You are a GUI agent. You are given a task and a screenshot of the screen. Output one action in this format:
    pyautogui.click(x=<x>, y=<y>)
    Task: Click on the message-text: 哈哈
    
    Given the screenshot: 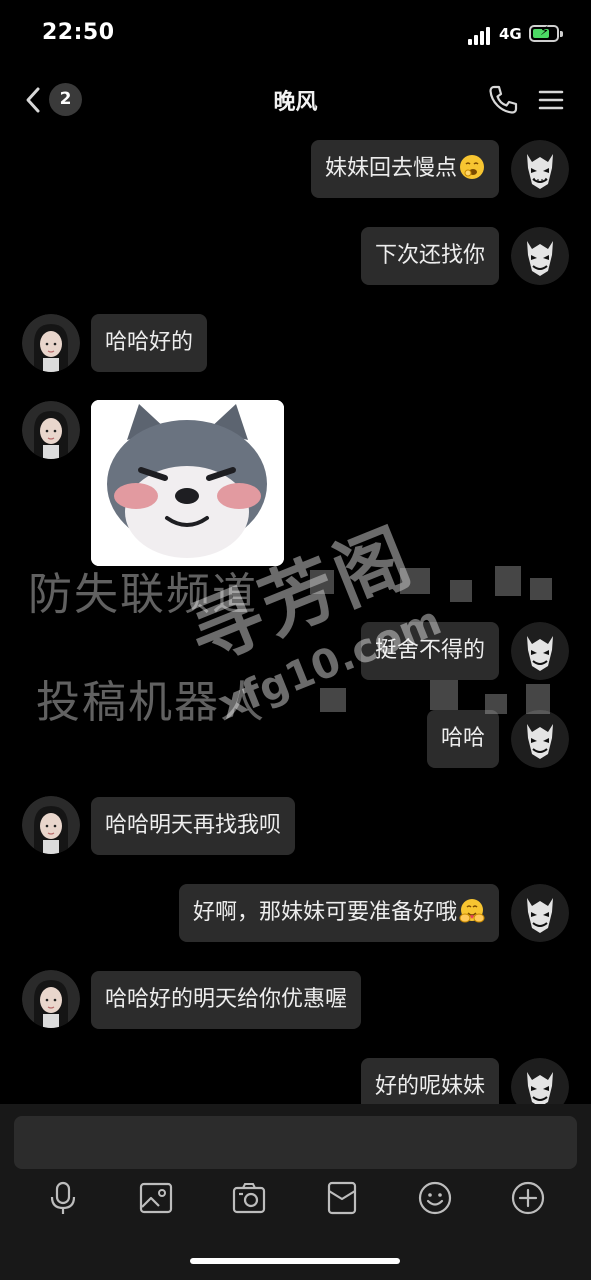 What is the action you would take?
    pyautogui.click(x=462, y=738)
    